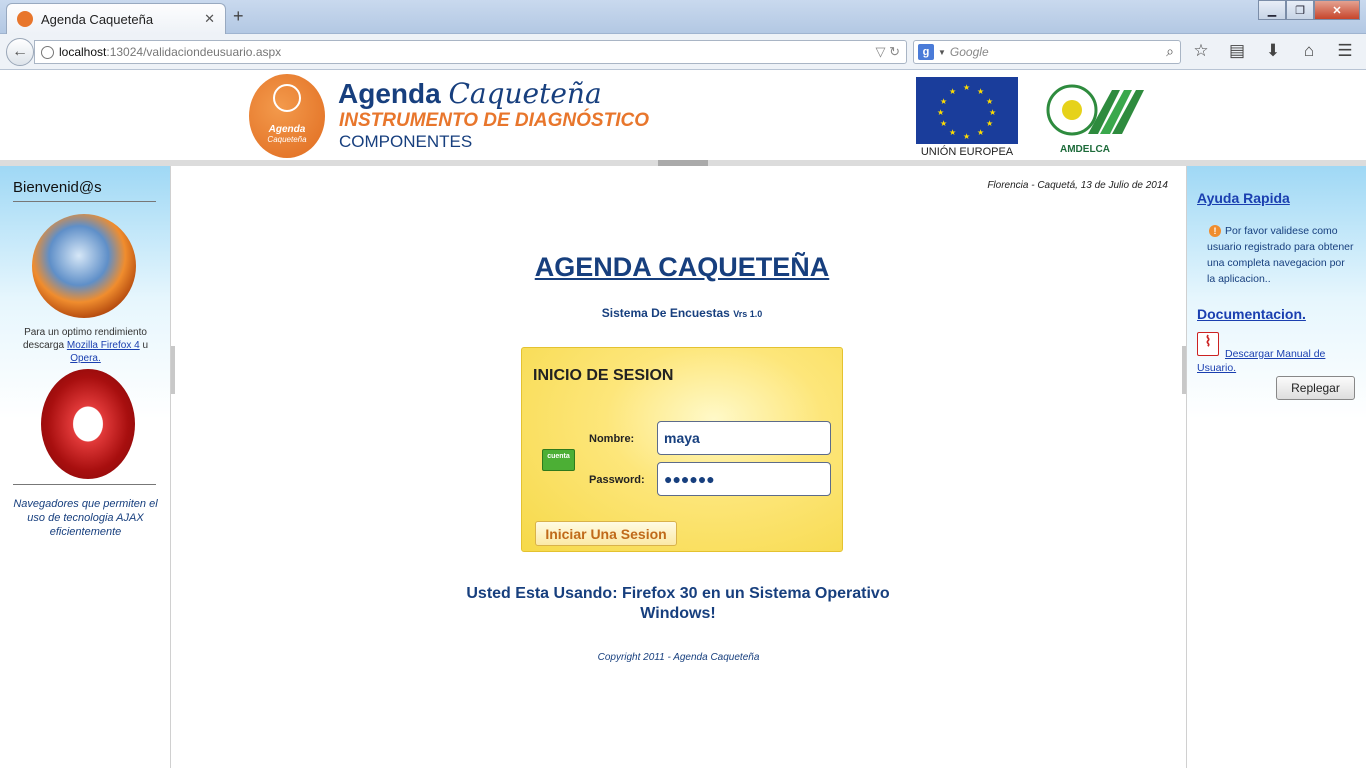 The image size is (1366, 768). What do you see at coordinates (744, 479) in the screenshot?
I see `password-input` at bounding box center [744, 479].